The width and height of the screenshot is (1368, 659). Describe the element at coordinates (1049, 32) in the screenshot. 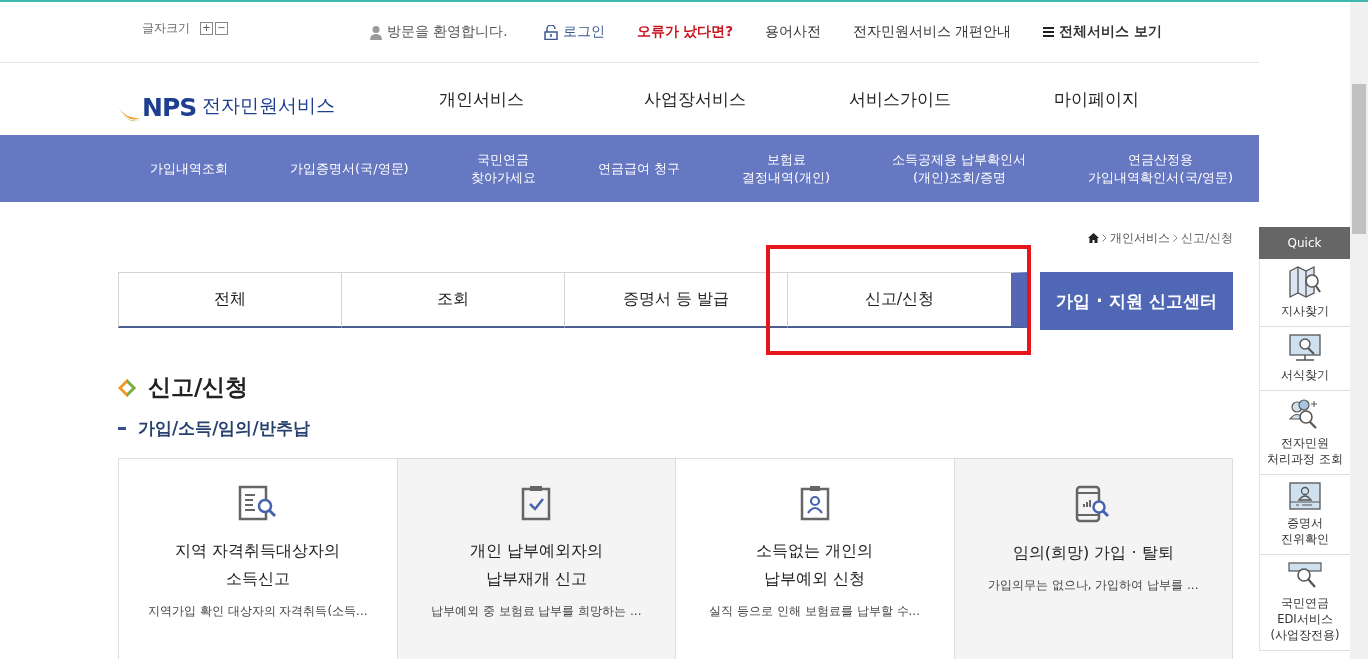

I see `menu-icon` at that location.